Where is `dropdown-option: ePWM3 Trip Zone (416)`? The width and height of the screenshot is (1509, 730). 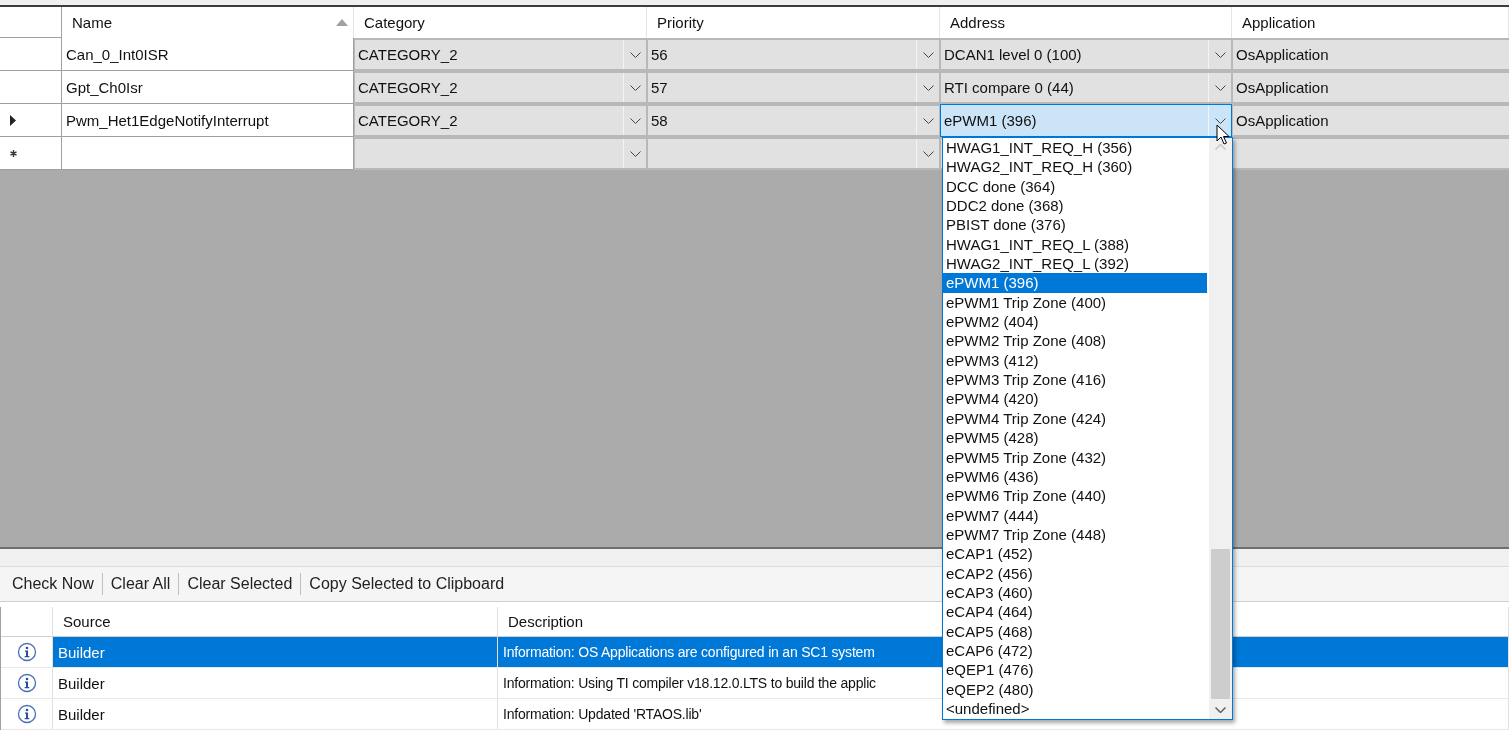
dropdown-option: ePWM3 Trip Zone (416) is located at coordinates (1075, 380).